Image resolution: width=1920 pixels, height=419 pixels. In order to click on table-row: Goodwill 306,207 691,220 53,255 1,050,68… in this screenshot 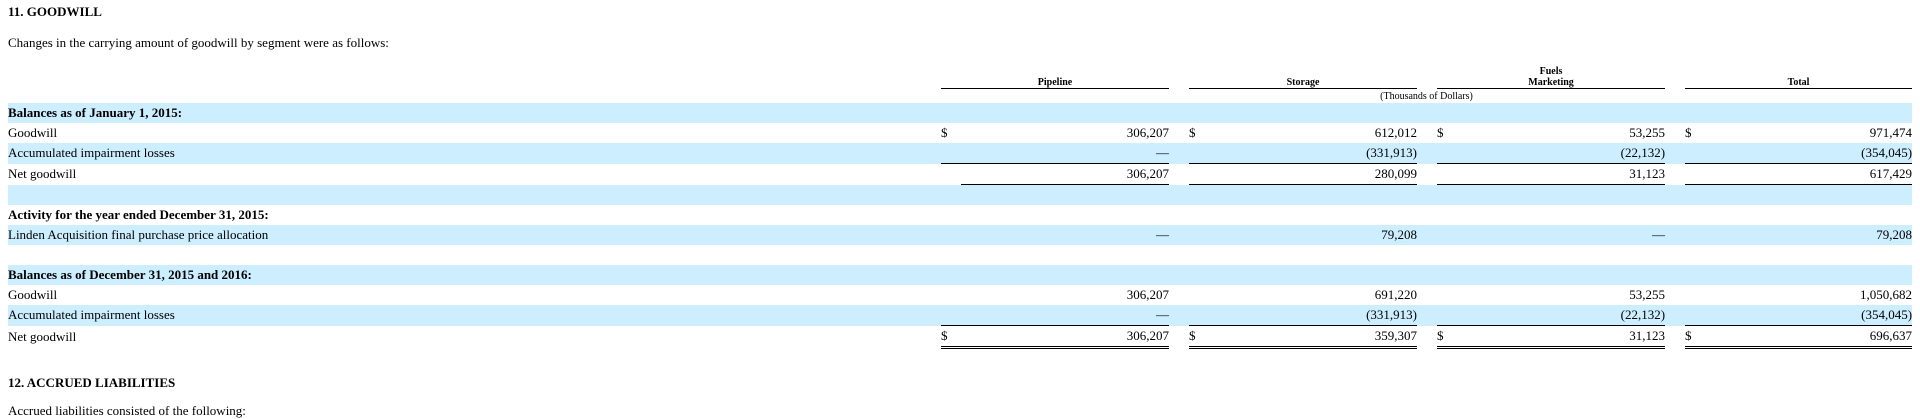, I will do `click(960, 295)`.